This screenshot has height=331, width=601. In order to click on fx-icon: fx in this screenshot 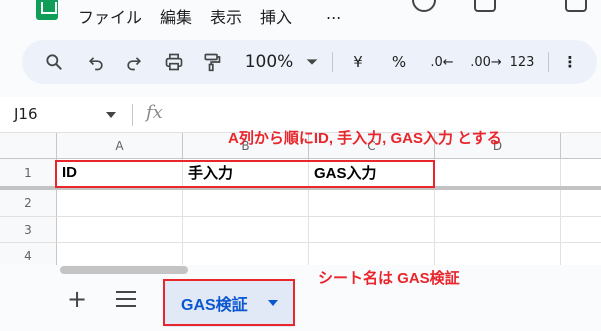, I will do `click(154, 112)`.